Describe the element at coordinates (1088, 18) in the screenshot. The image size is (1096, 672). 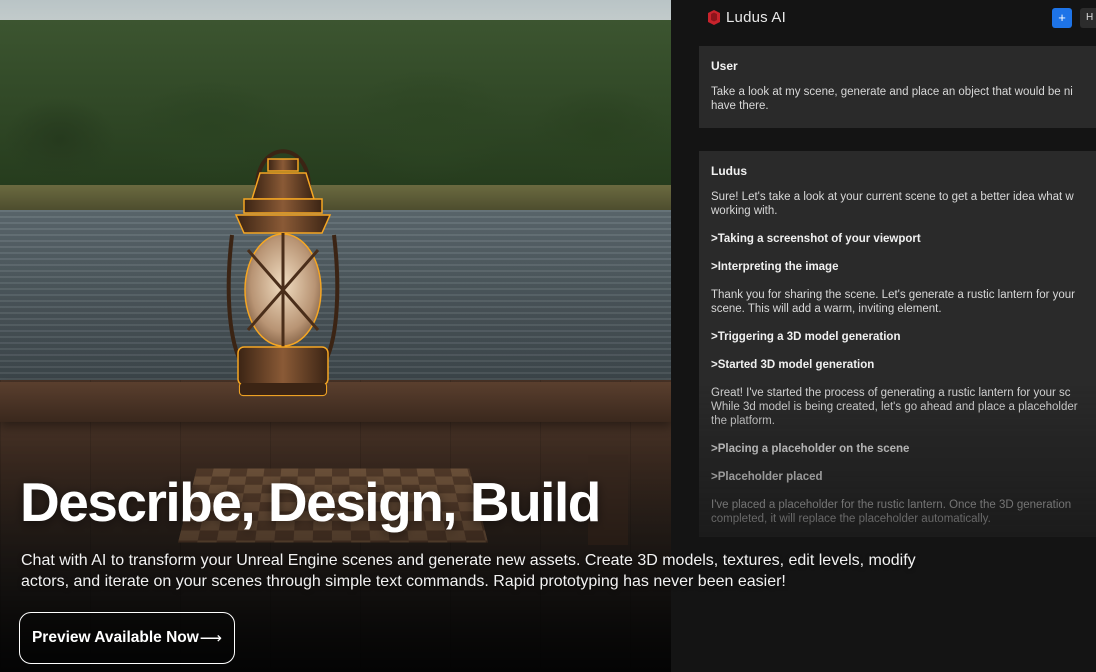
I see `history-button: H` at that location.